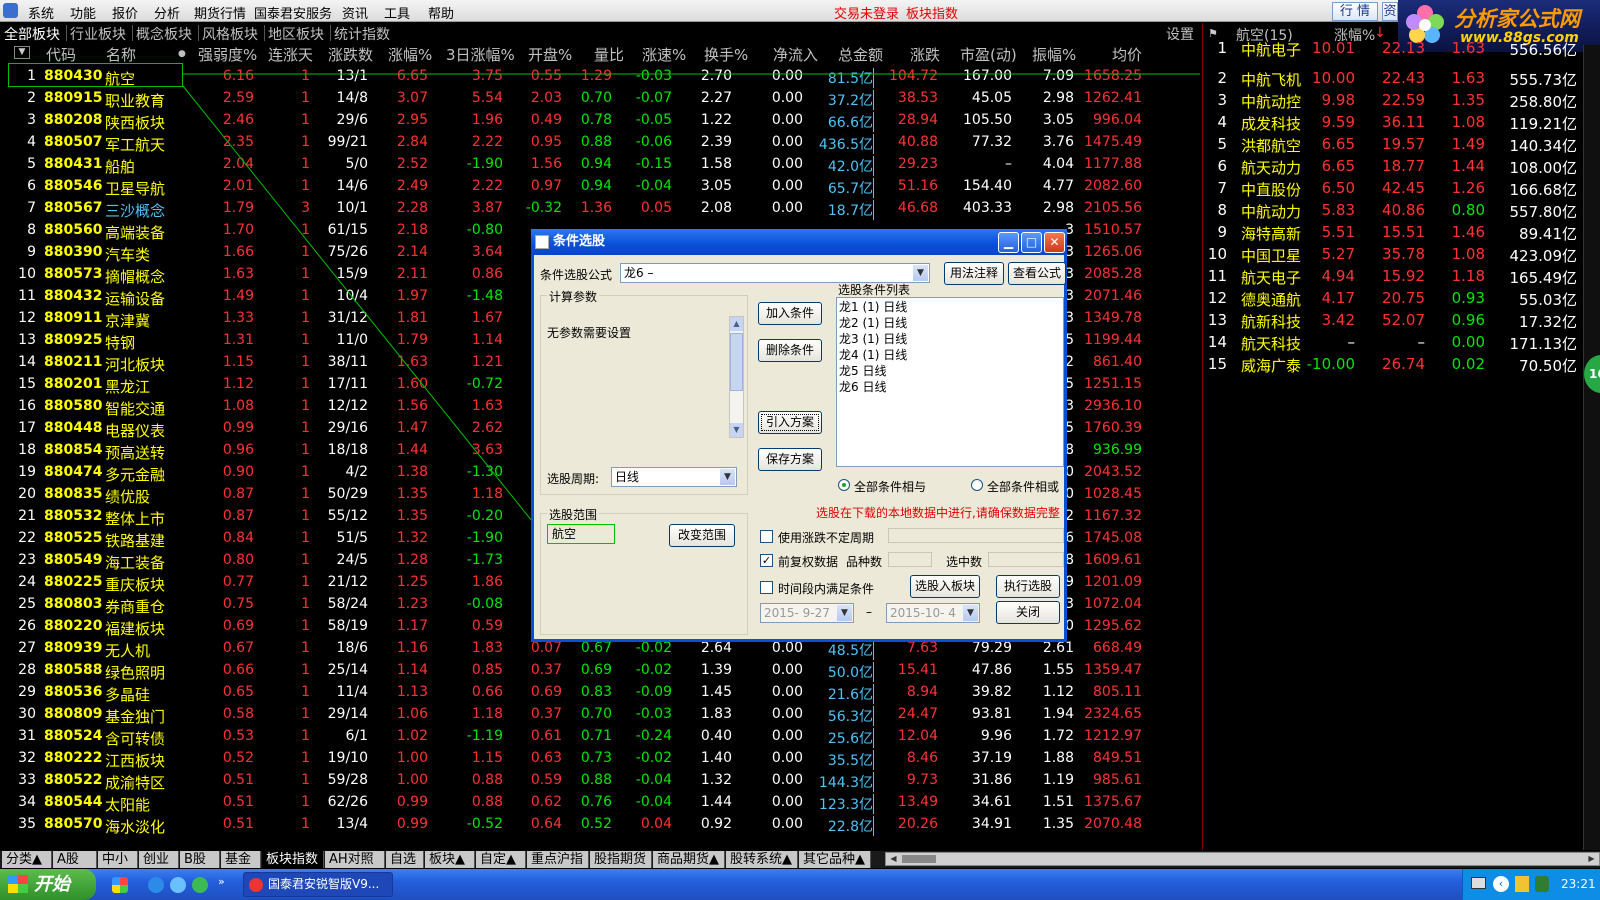  I want to click on market-tab: 股指期货, so click(621, 859).